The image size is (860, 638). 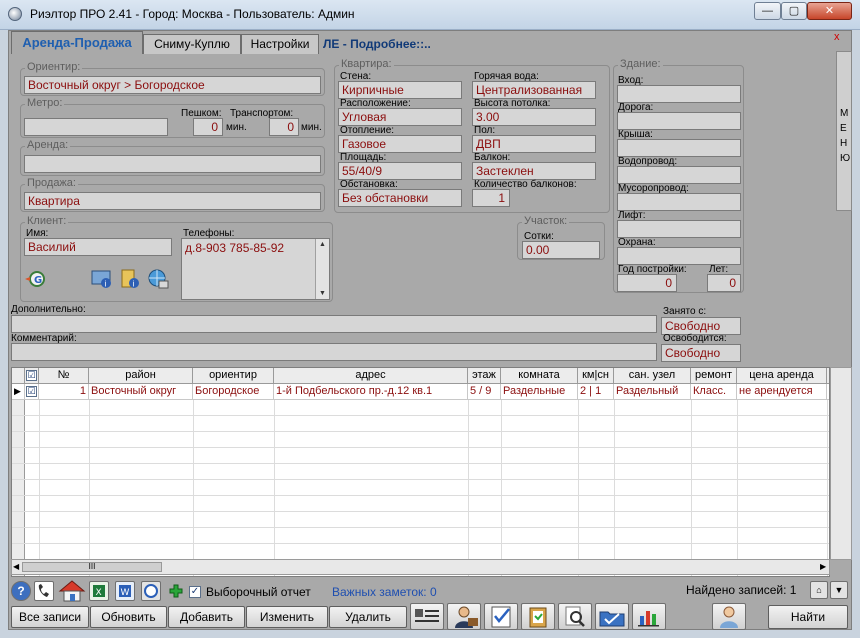 What do you see at coordinates (534, 144) in the screenshot?
I see `floor-field: ДВП` at bounding box center [534, 144].